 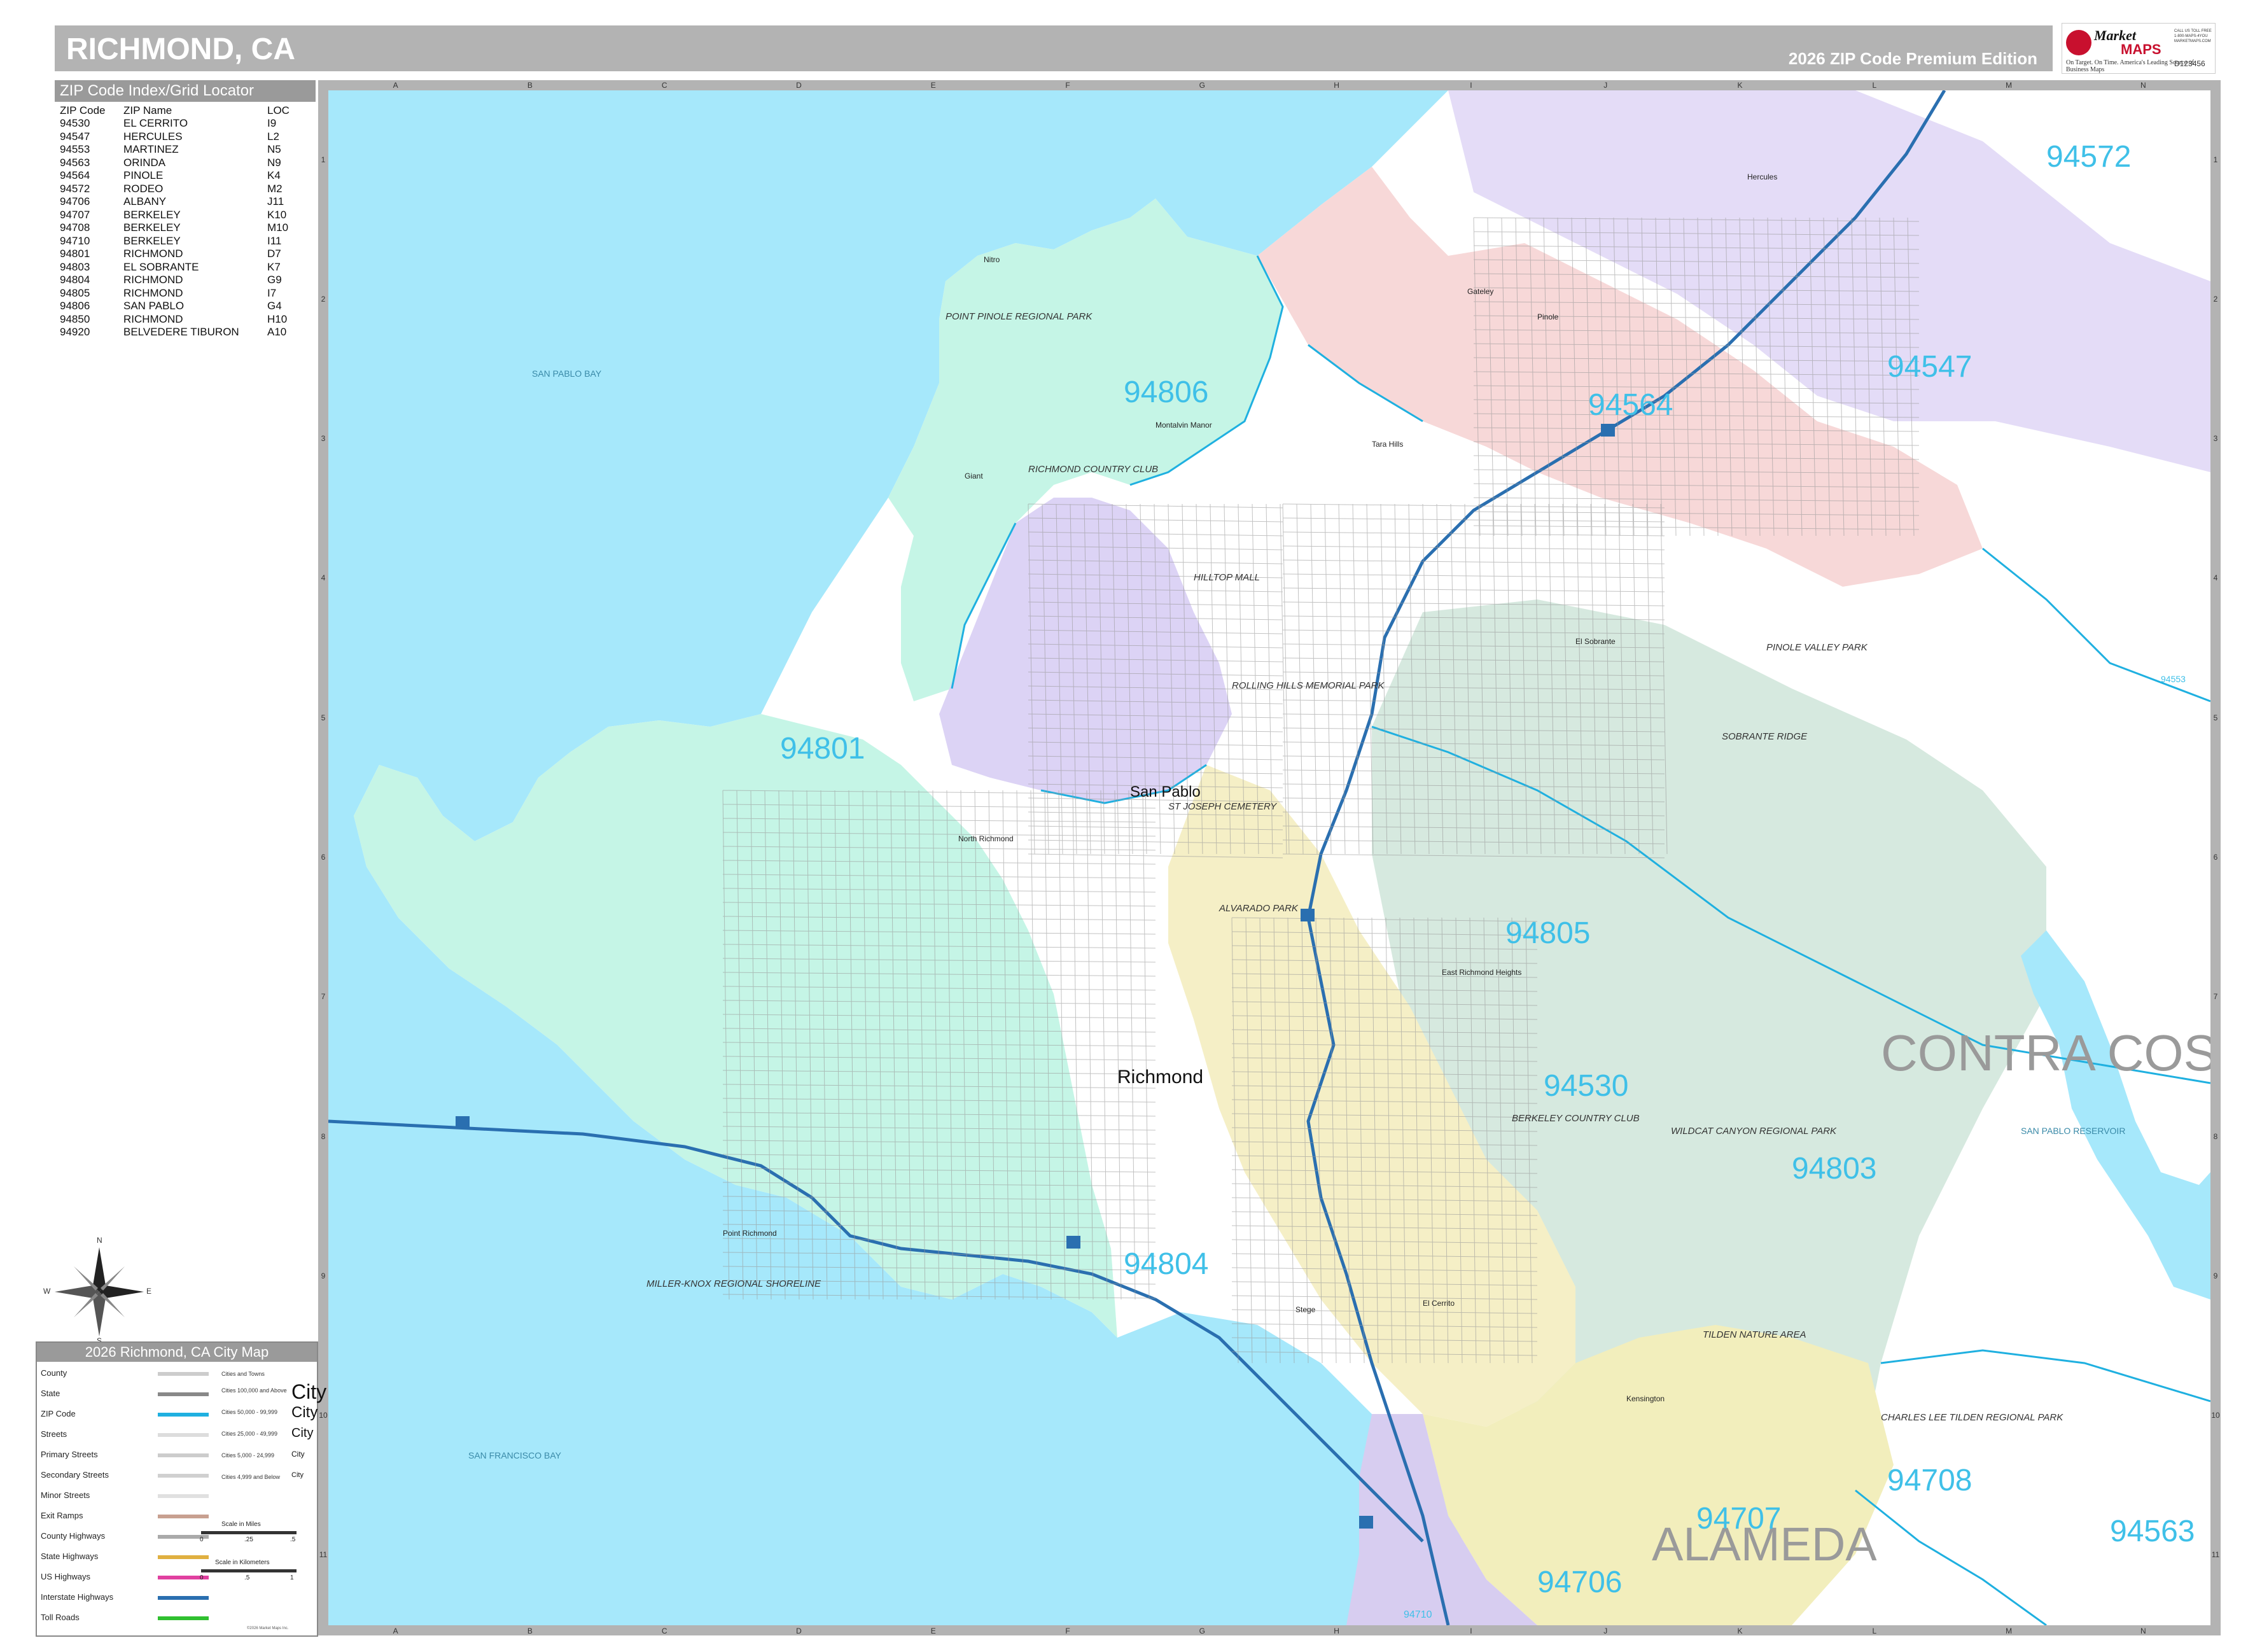 I want to click on zip-name-cell: EL CERRITO, so click(x=155, y=123).